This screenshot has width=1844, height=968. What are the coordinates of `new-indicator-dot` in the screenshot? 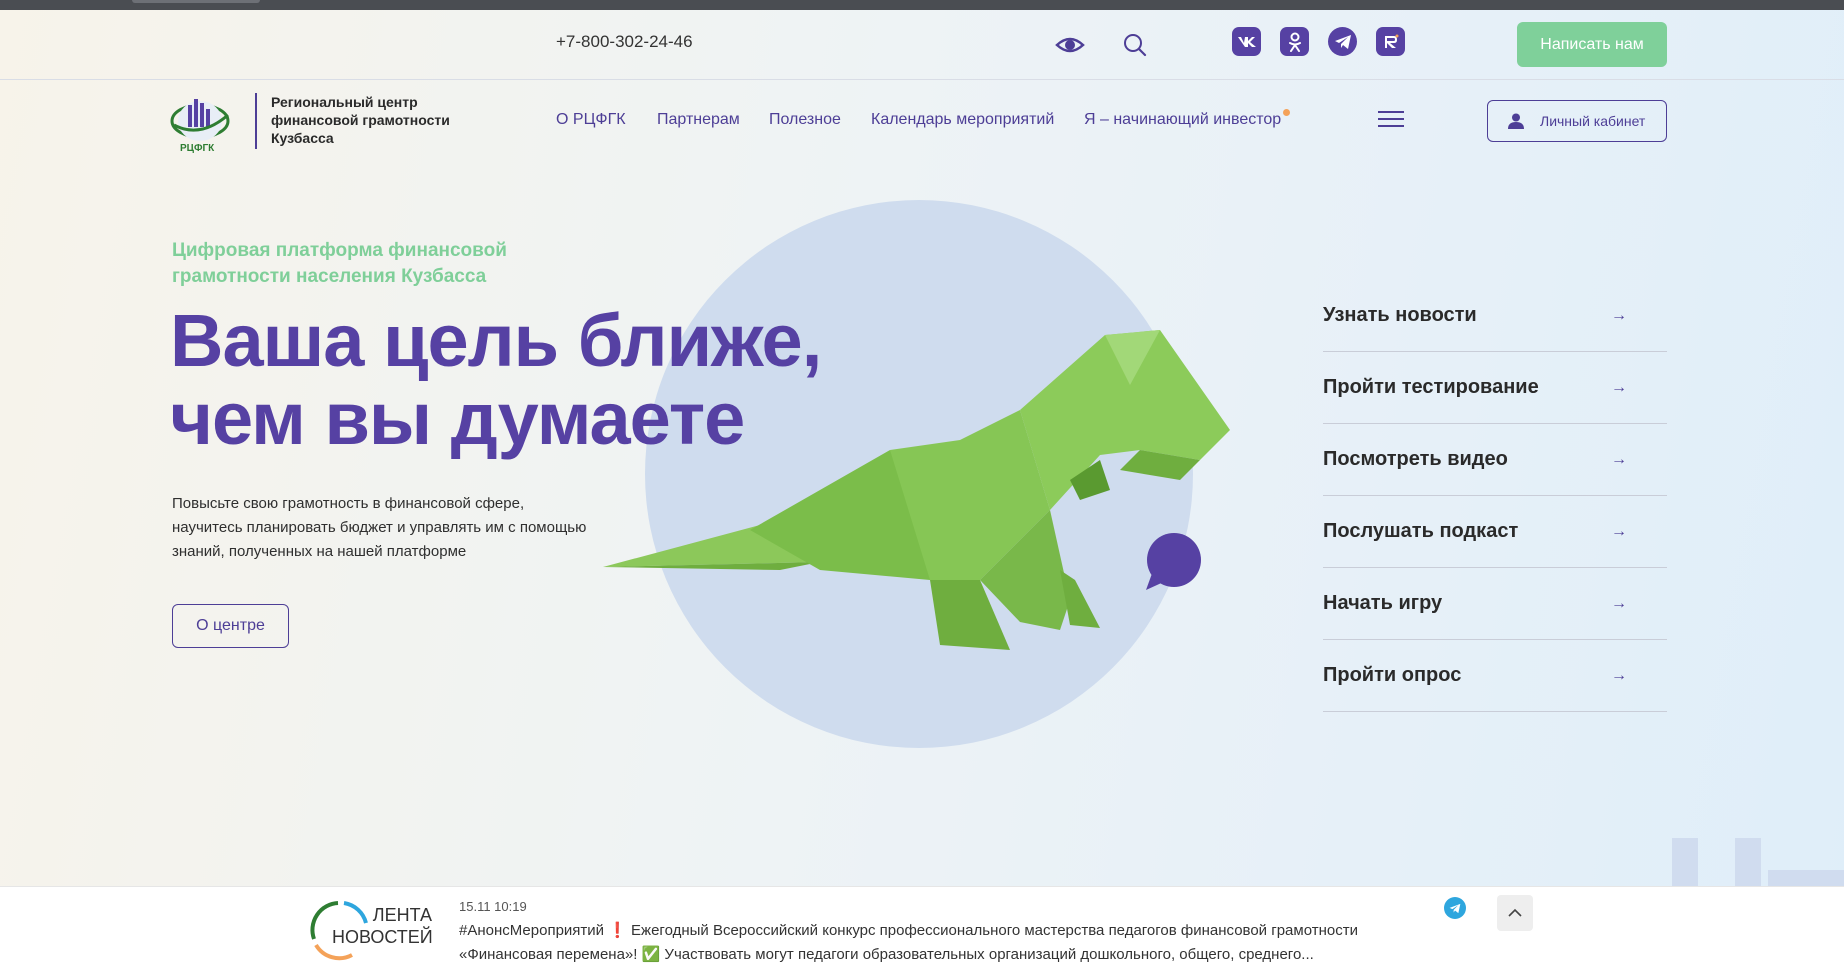 It's located at (1286, 112).